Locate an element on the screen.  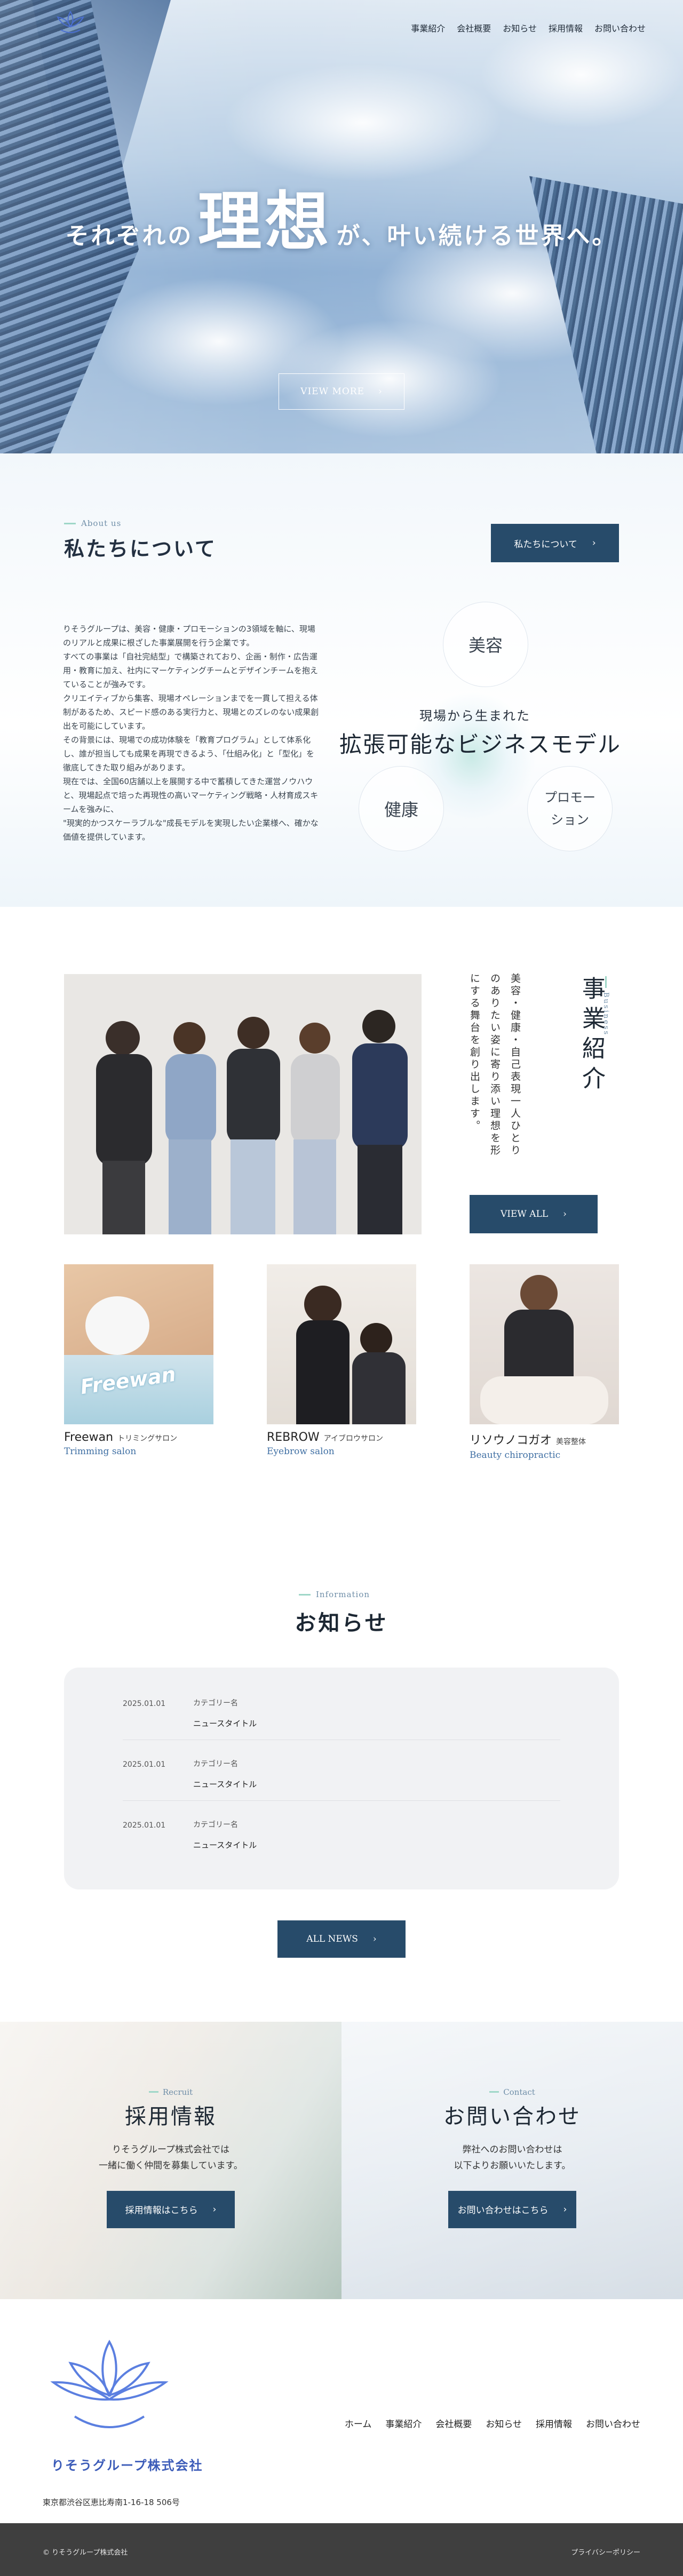
salon-card-rebrow: REBROW アイブロウサロン Eyebrow salon is located at coordinates (341, 1360).